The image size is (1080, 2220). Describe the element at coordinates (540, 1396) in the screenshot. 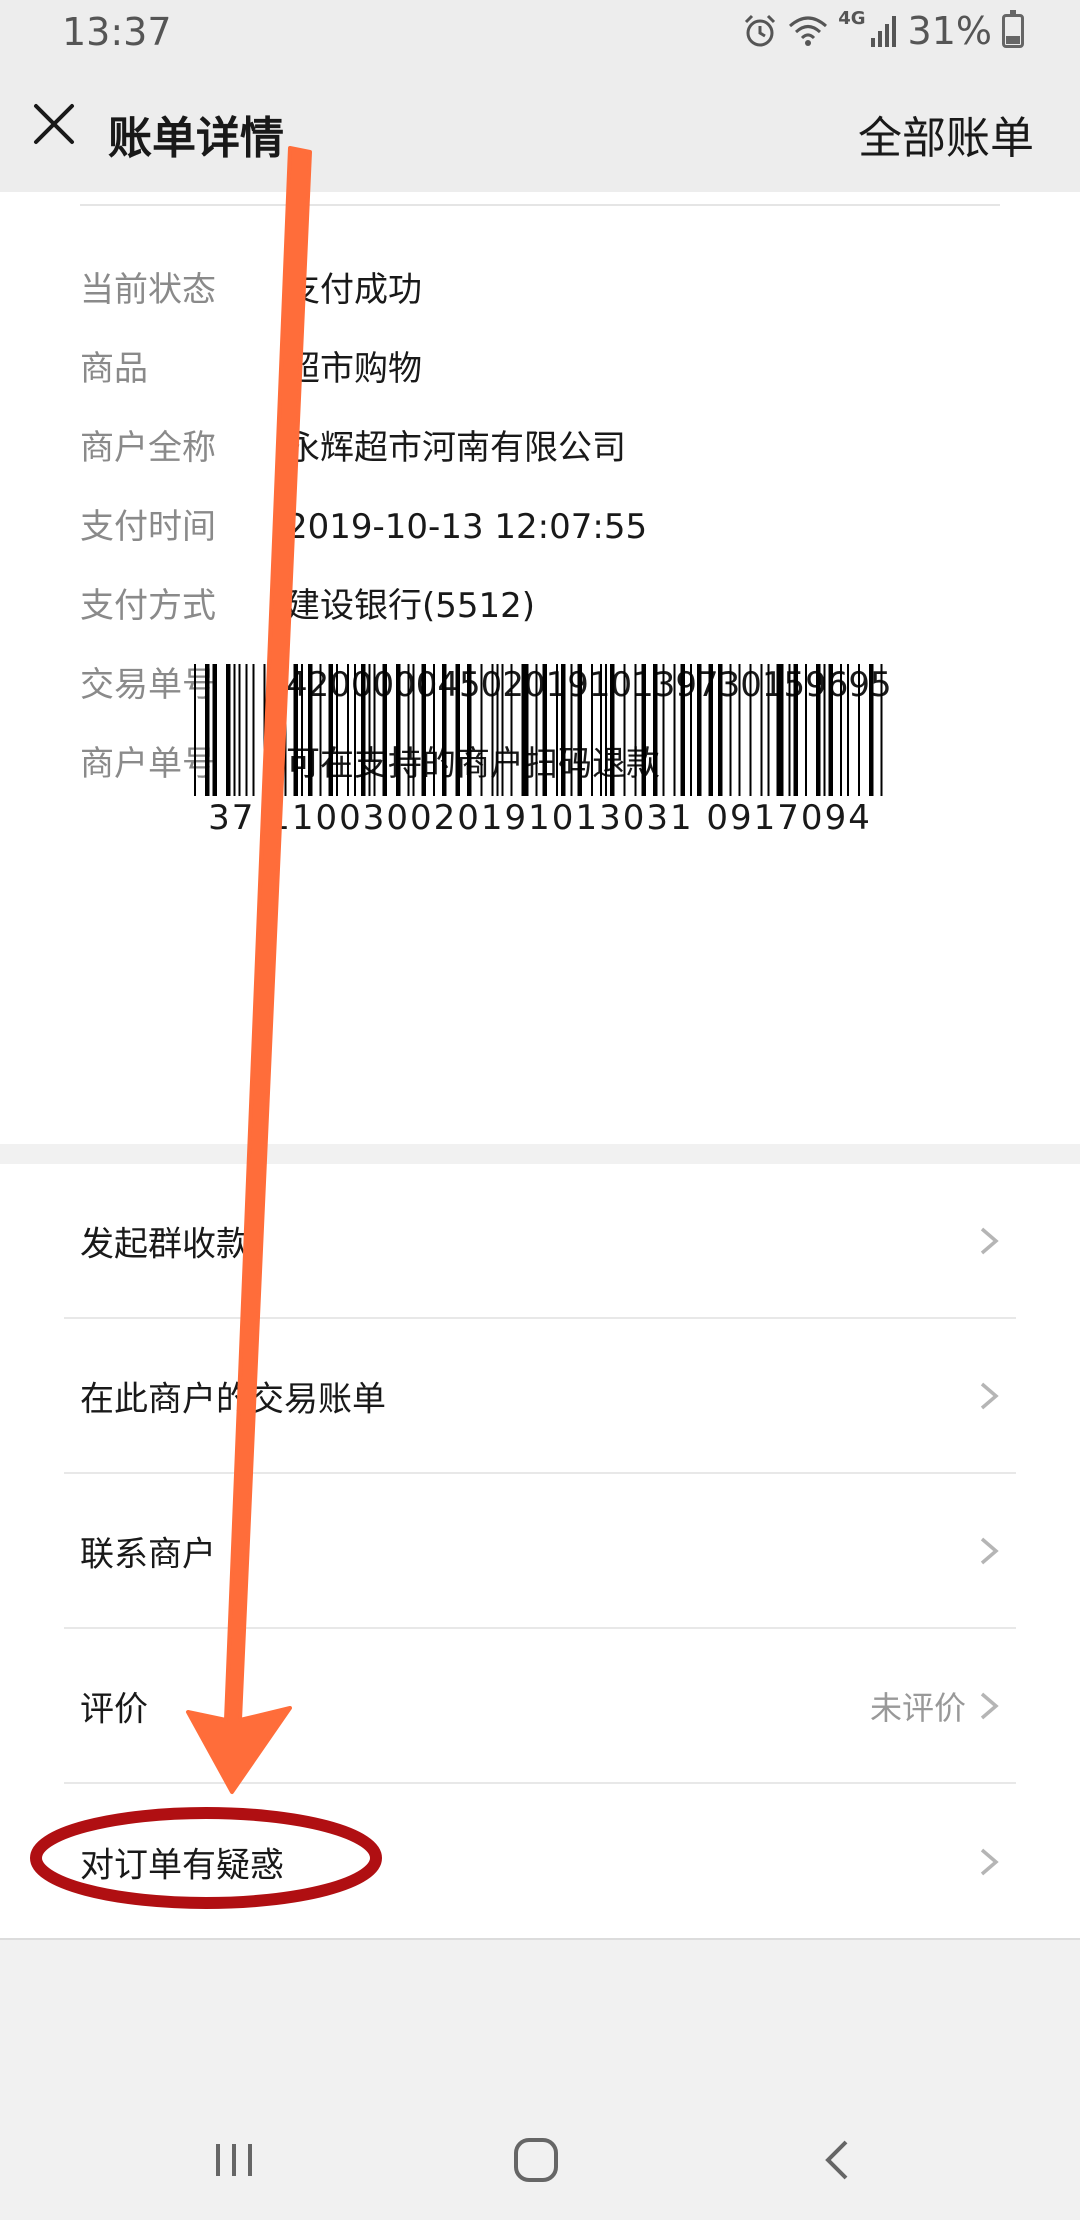

I see `menu-item-merchant-bills: 在此商户的交易账单` at that location.